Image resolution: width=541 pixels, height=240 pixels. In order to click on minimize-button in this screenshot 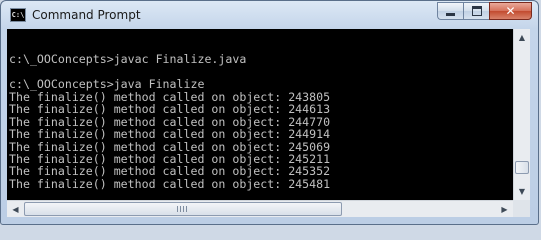, I will do `click(450, 11)`.